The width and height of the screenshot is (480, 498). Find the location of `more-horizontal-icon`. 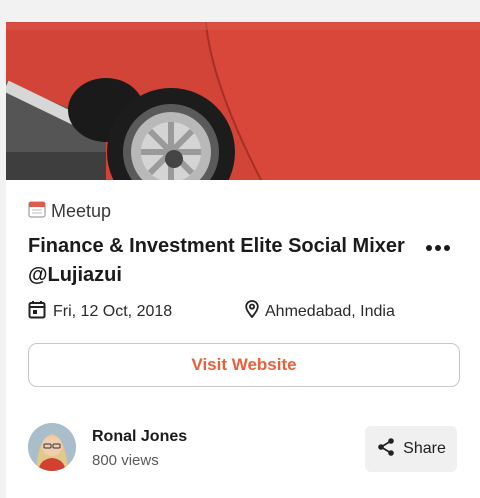

more-horizontal-icon is located at coordinates (429, 248).